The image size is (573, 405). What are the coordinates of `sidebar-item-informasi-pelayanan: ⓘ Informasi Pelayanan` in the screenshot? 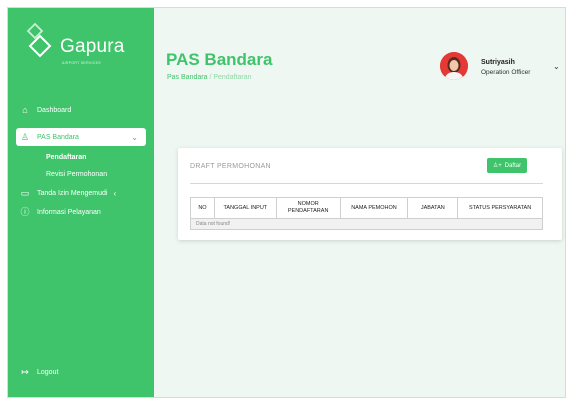 It's located at (81, 212).